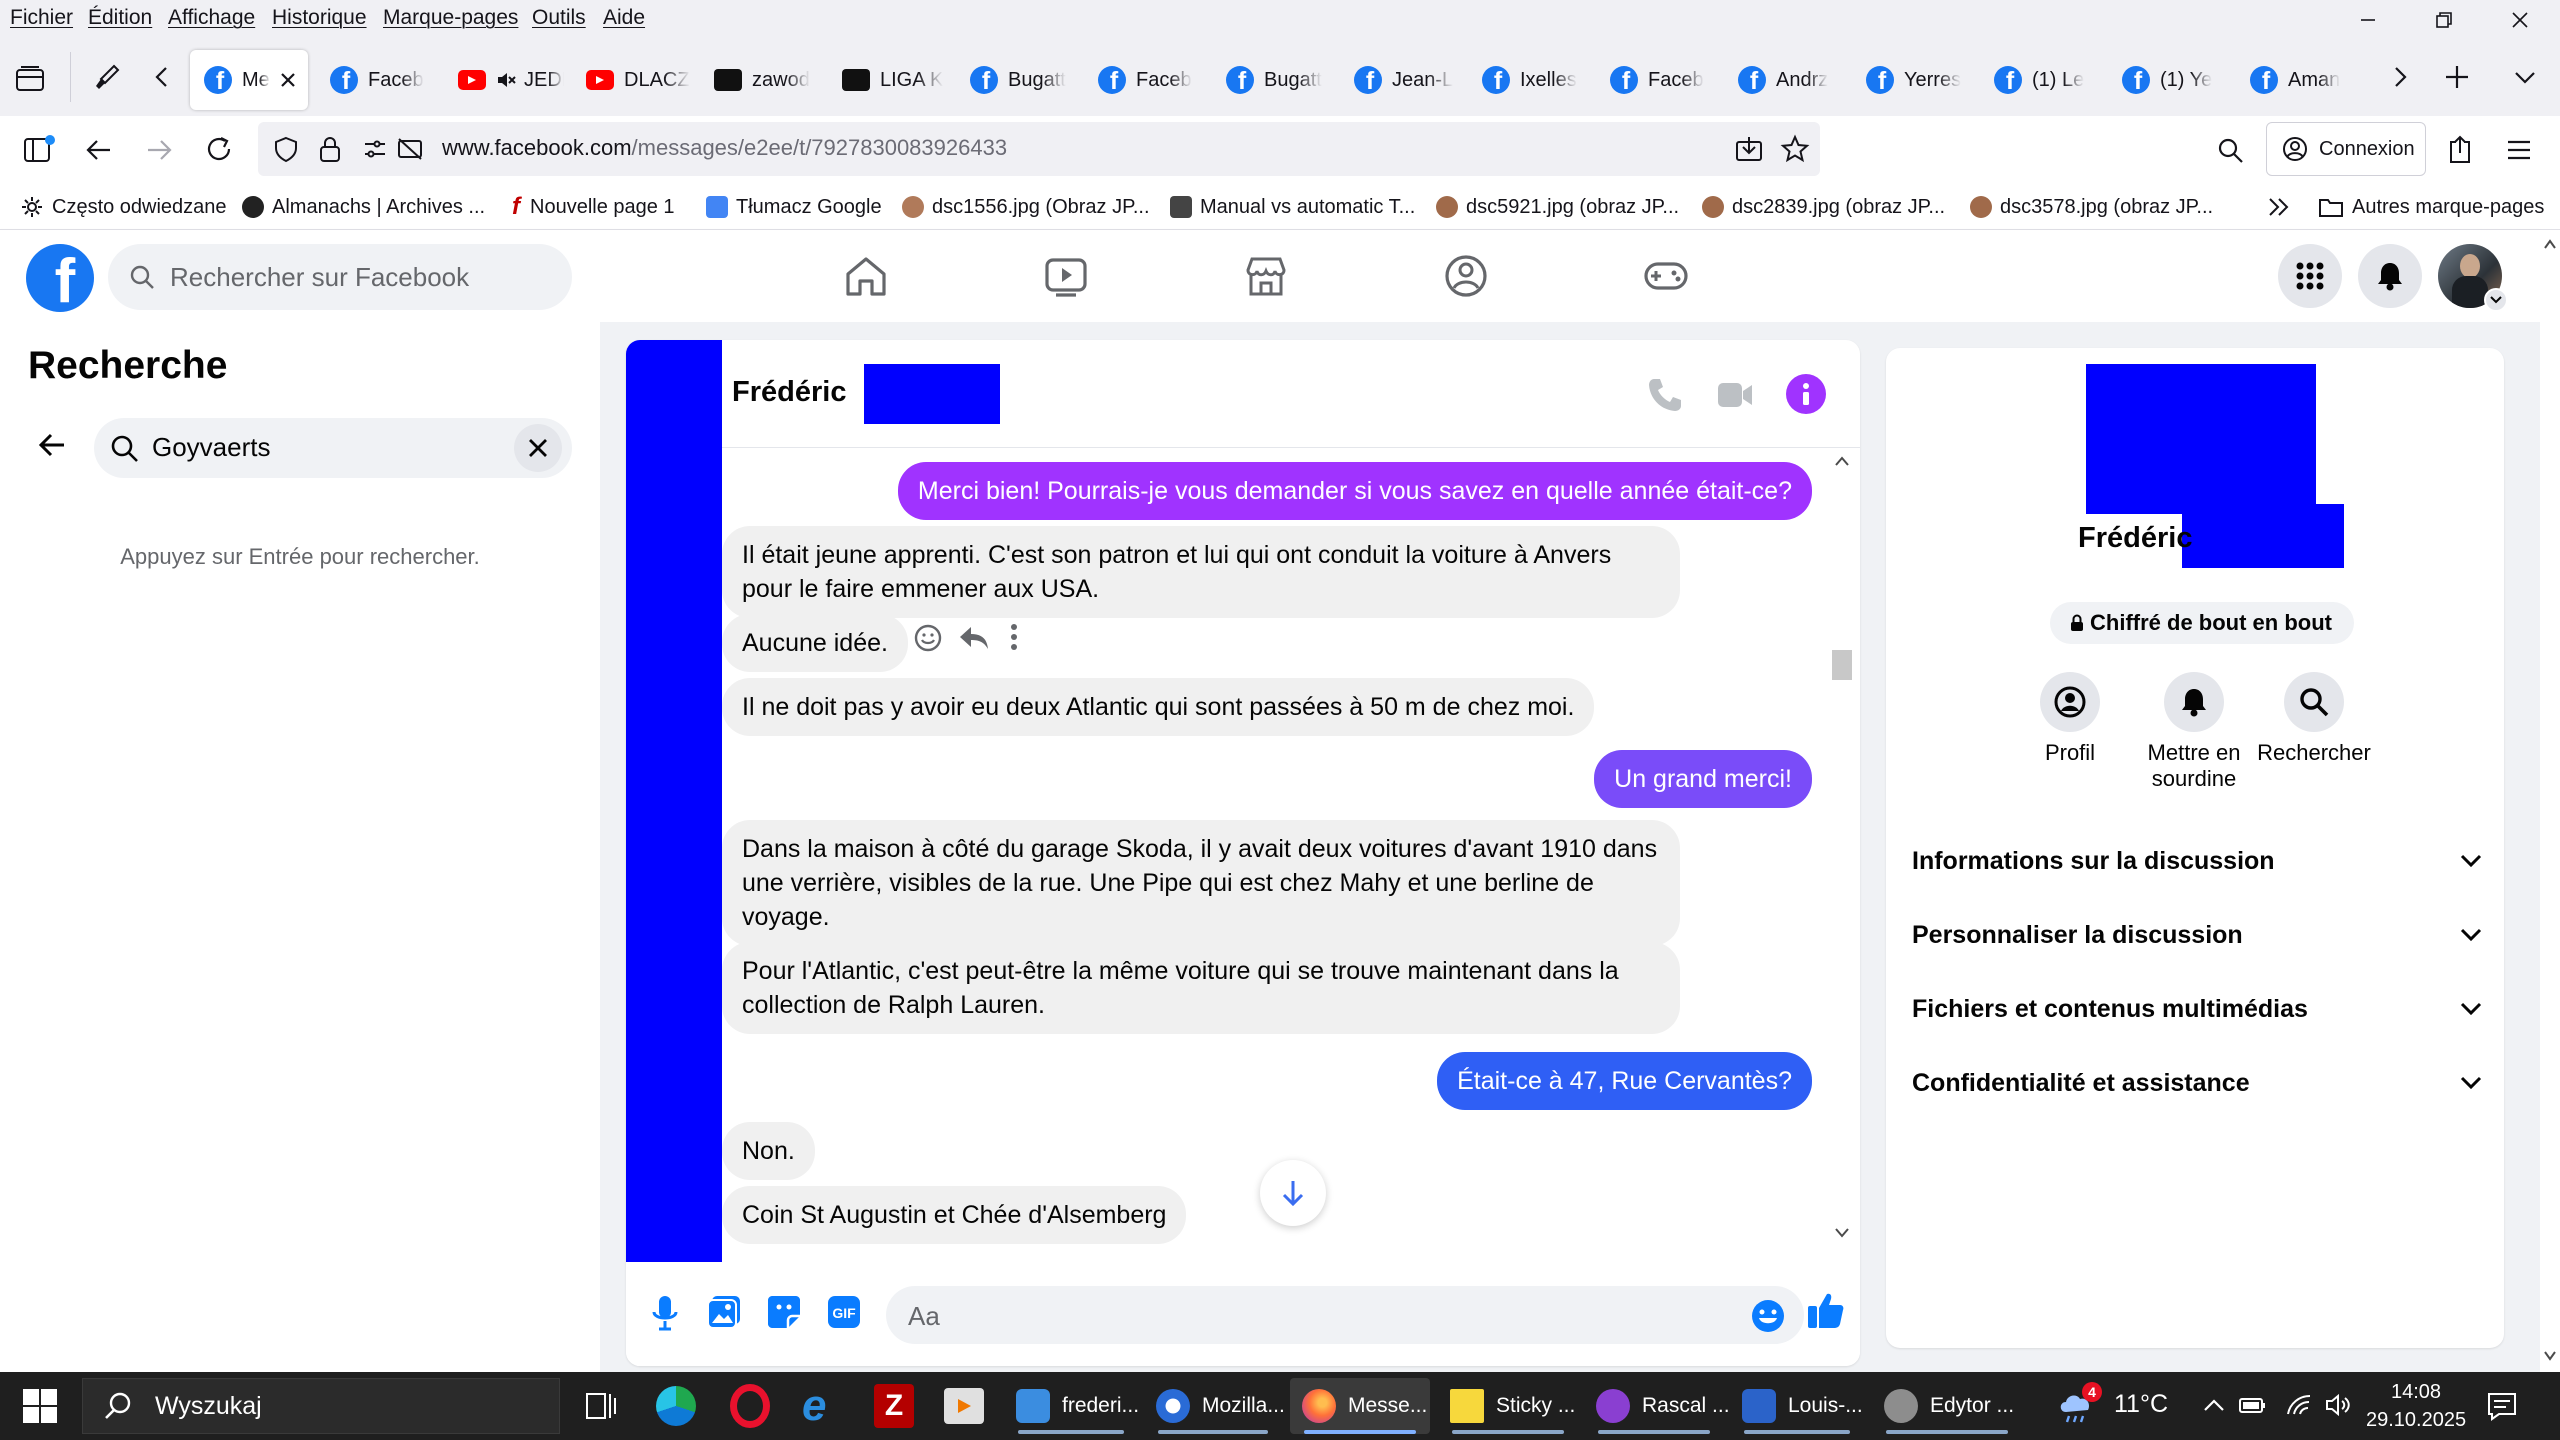  I want to click on mute-button, so click(2194, 702).